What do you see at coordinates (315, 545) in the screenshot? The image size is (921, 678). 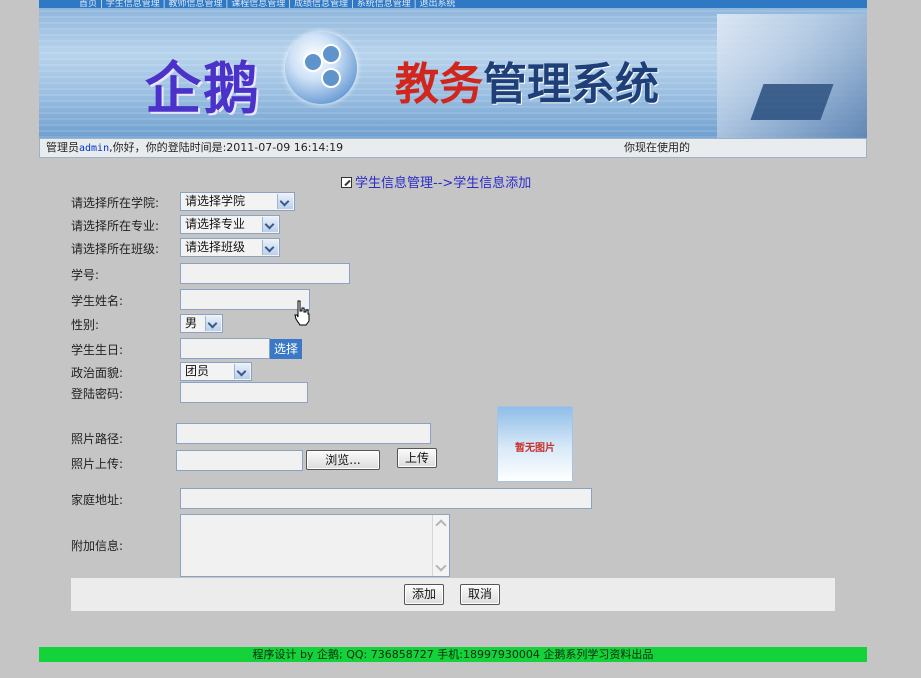 I see `extra-info-textarea` at bounding box center [315, 545].